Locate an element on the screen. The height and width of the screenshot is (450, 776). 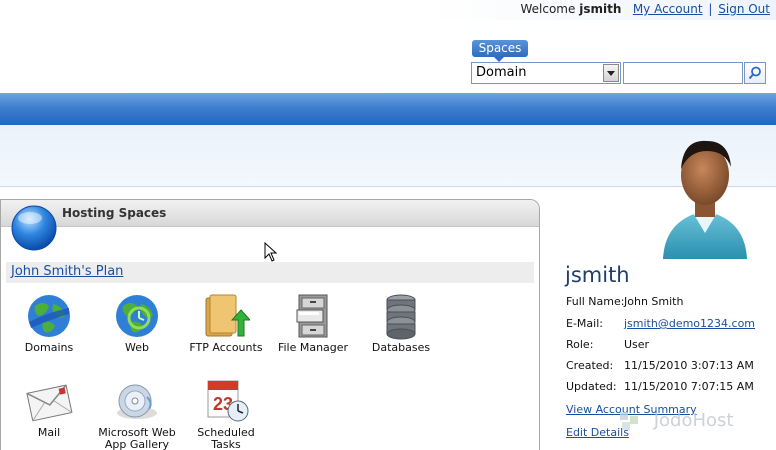
created-label: Created: is located at coordinates (590, 365).